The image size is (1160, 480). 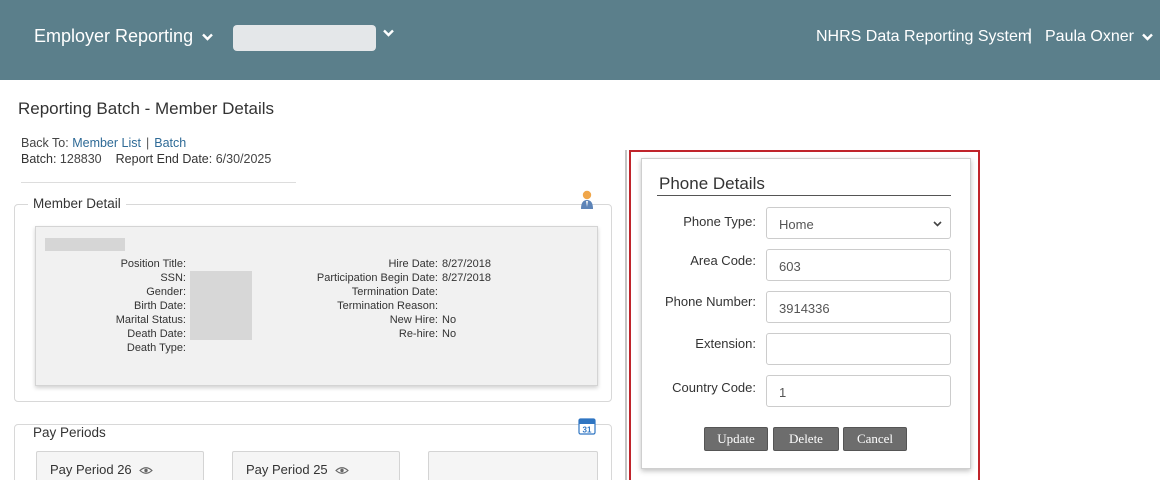 What do you see at coordinates (858, 265) in the screenshot?
I see `area-code-input: 603` at bounding box center [858, 265].